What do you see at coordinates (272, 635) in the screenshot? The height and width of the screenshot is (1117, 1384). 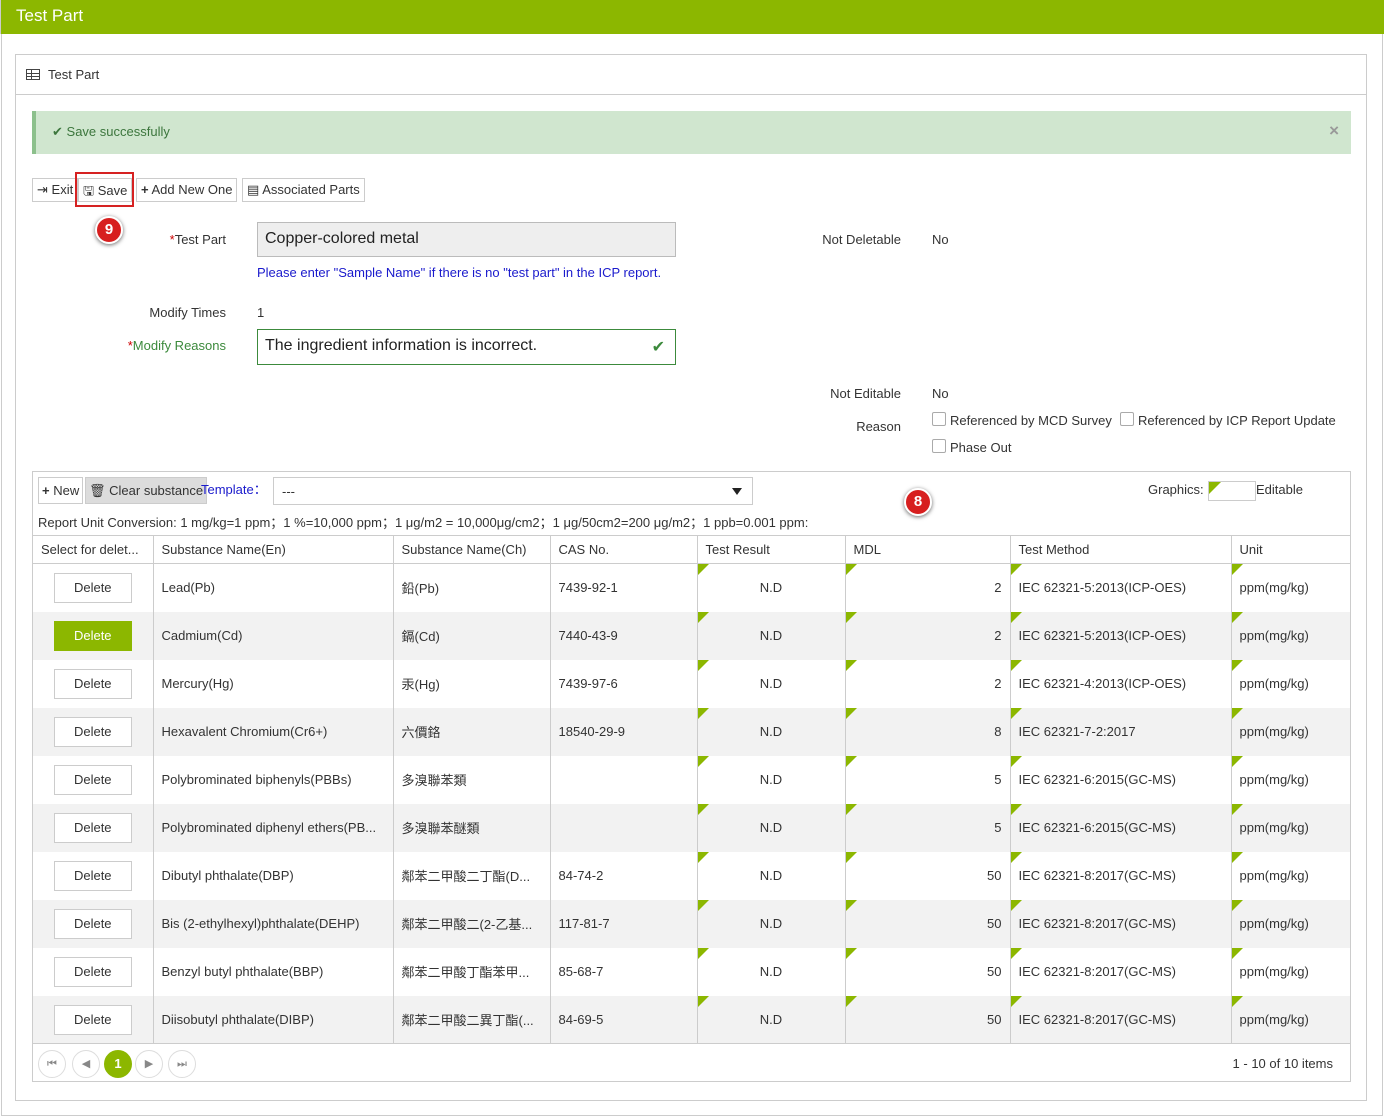 I see `cell-name-en: Cadmium(Cd)` at bounding box center [272, 635].